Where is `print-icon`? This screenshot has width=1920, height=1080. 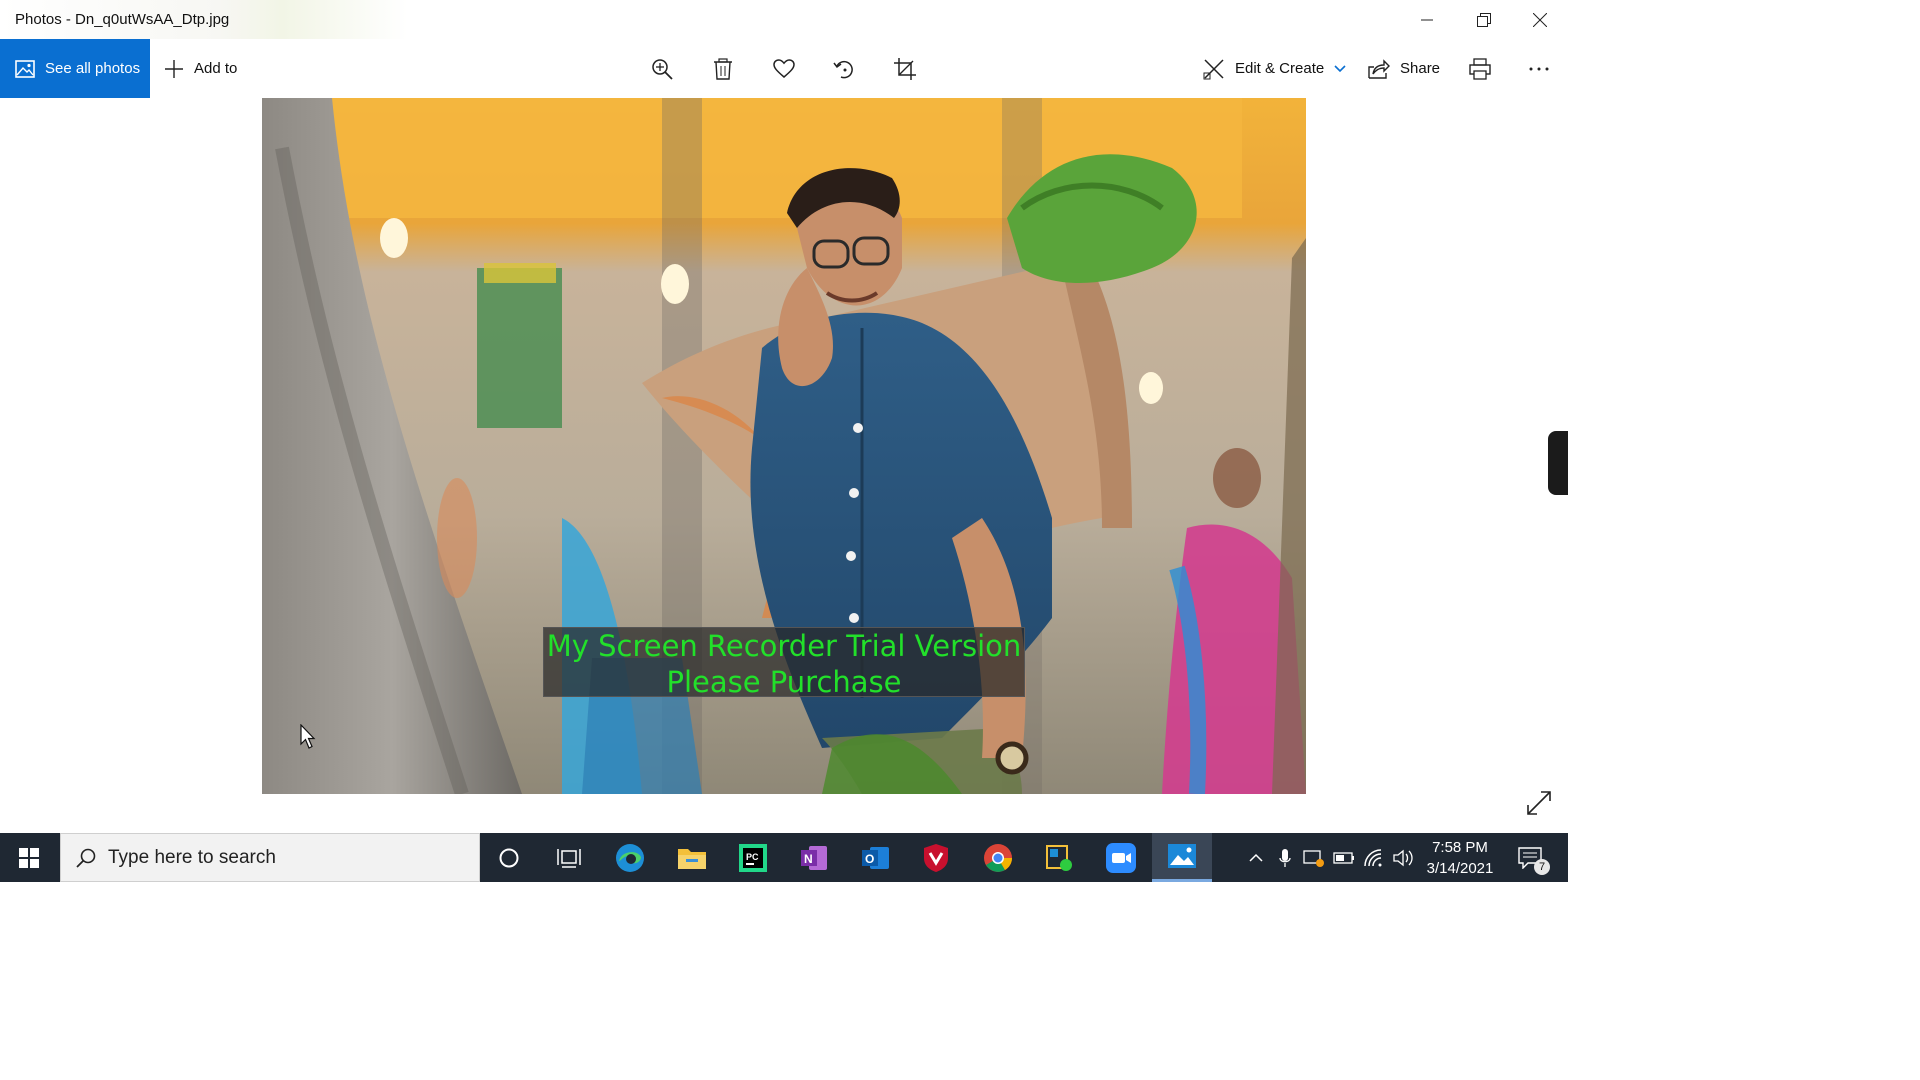
print-icon is located at coordinates (1480, 68).